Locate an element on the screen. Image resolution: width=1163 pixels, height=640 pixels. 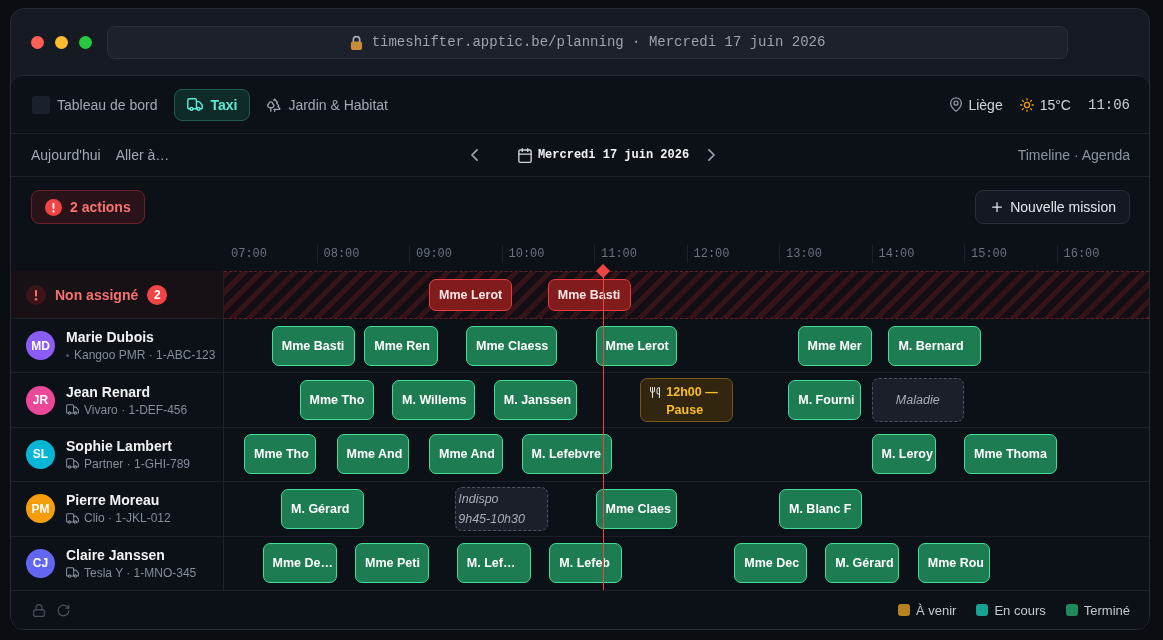
hour-label: 07:00 is located at coordinates (249, 254).